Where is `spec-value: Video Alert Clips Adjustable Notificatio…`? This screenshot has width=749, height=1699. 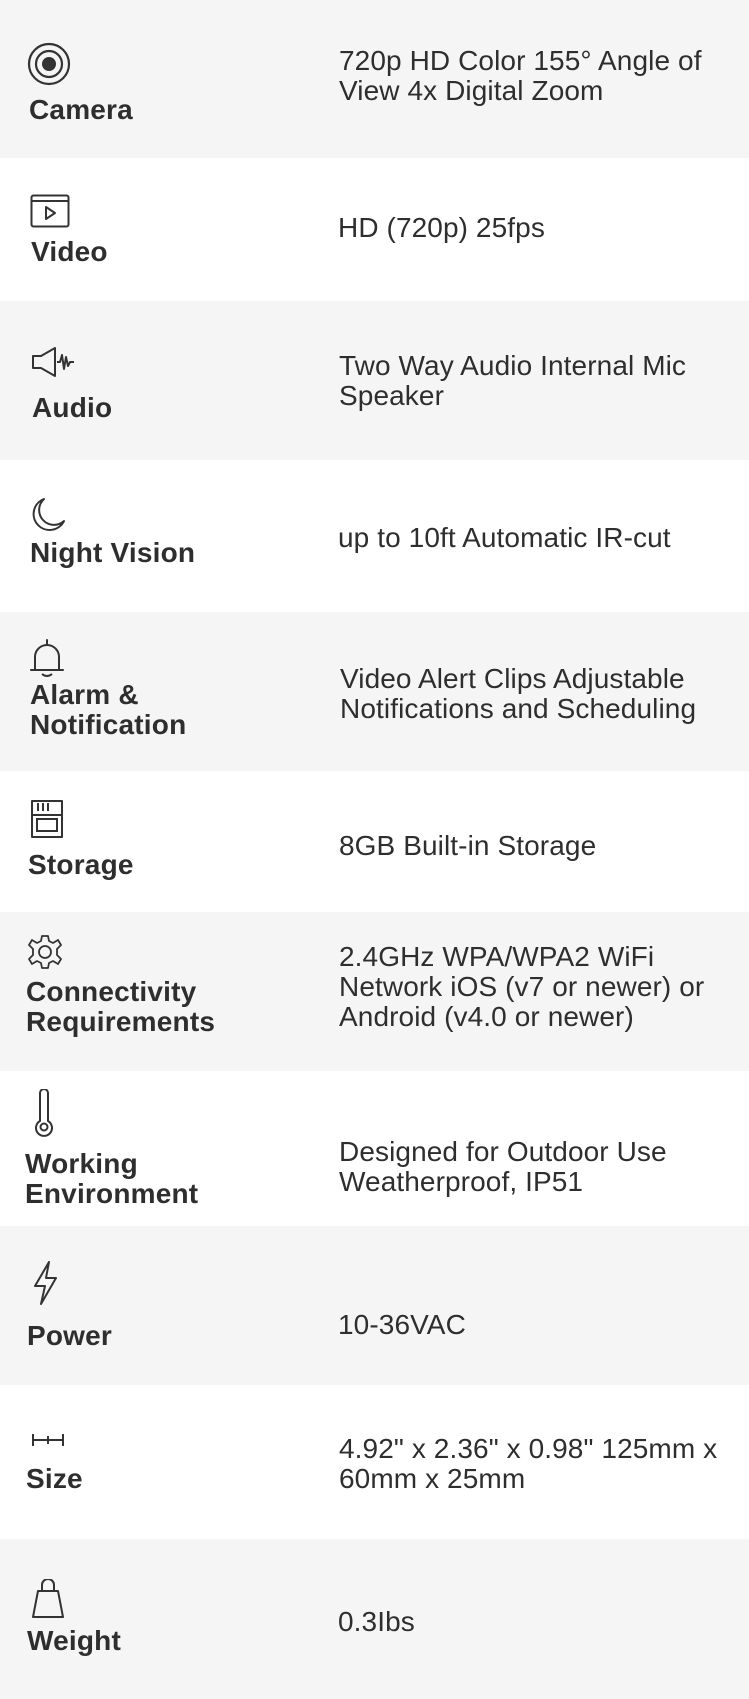 spec-value: Video Alert Clips Adjustable Notificatio… is located at coordinates (518, 693).